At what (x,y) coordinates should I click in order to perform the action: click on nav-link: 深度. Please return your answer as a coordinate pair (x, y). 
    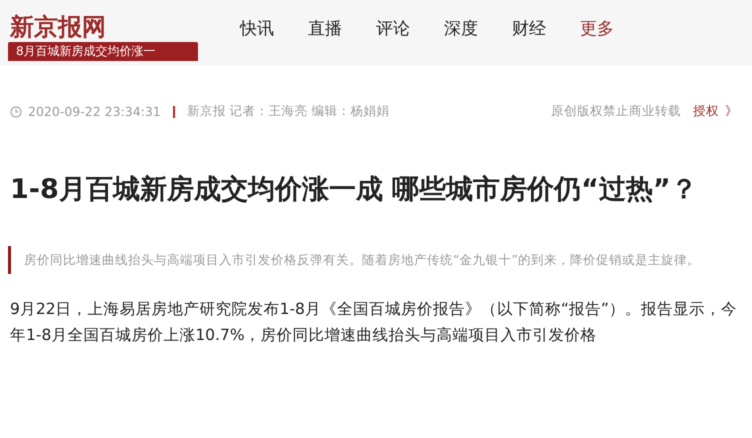
    Looking at the image, I should click on (461, 28).